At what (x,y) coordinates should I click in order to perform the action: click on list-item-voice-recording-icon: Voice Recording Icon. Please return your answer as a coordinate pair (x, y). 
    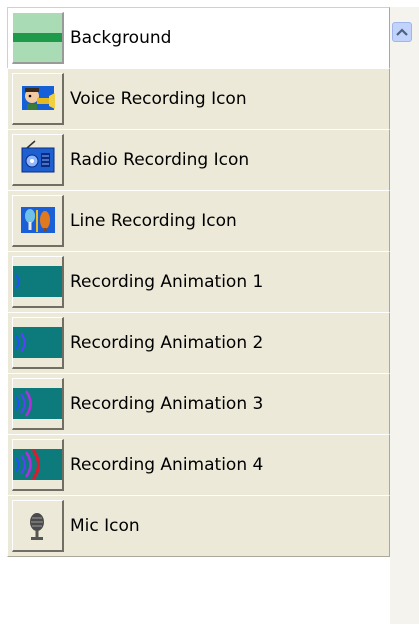
    Looking at the image, I should click on (198, 99).